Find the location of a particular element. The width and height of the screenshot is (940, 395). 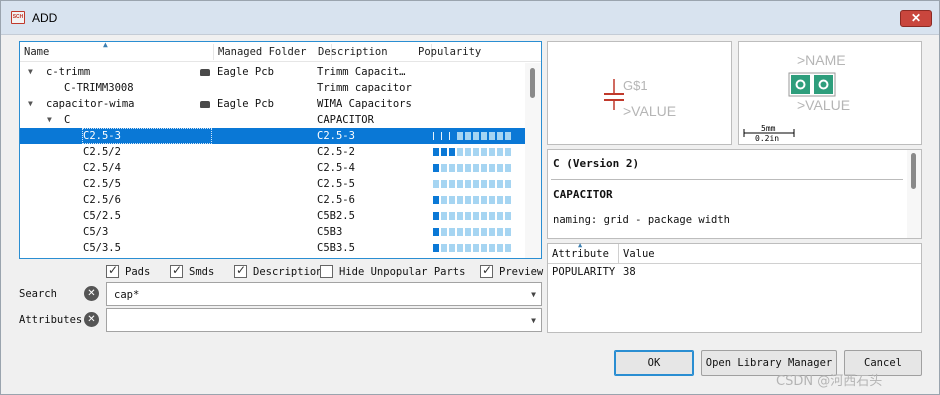

attribute-column-header: Attribute is located at coordinates (580, 254).